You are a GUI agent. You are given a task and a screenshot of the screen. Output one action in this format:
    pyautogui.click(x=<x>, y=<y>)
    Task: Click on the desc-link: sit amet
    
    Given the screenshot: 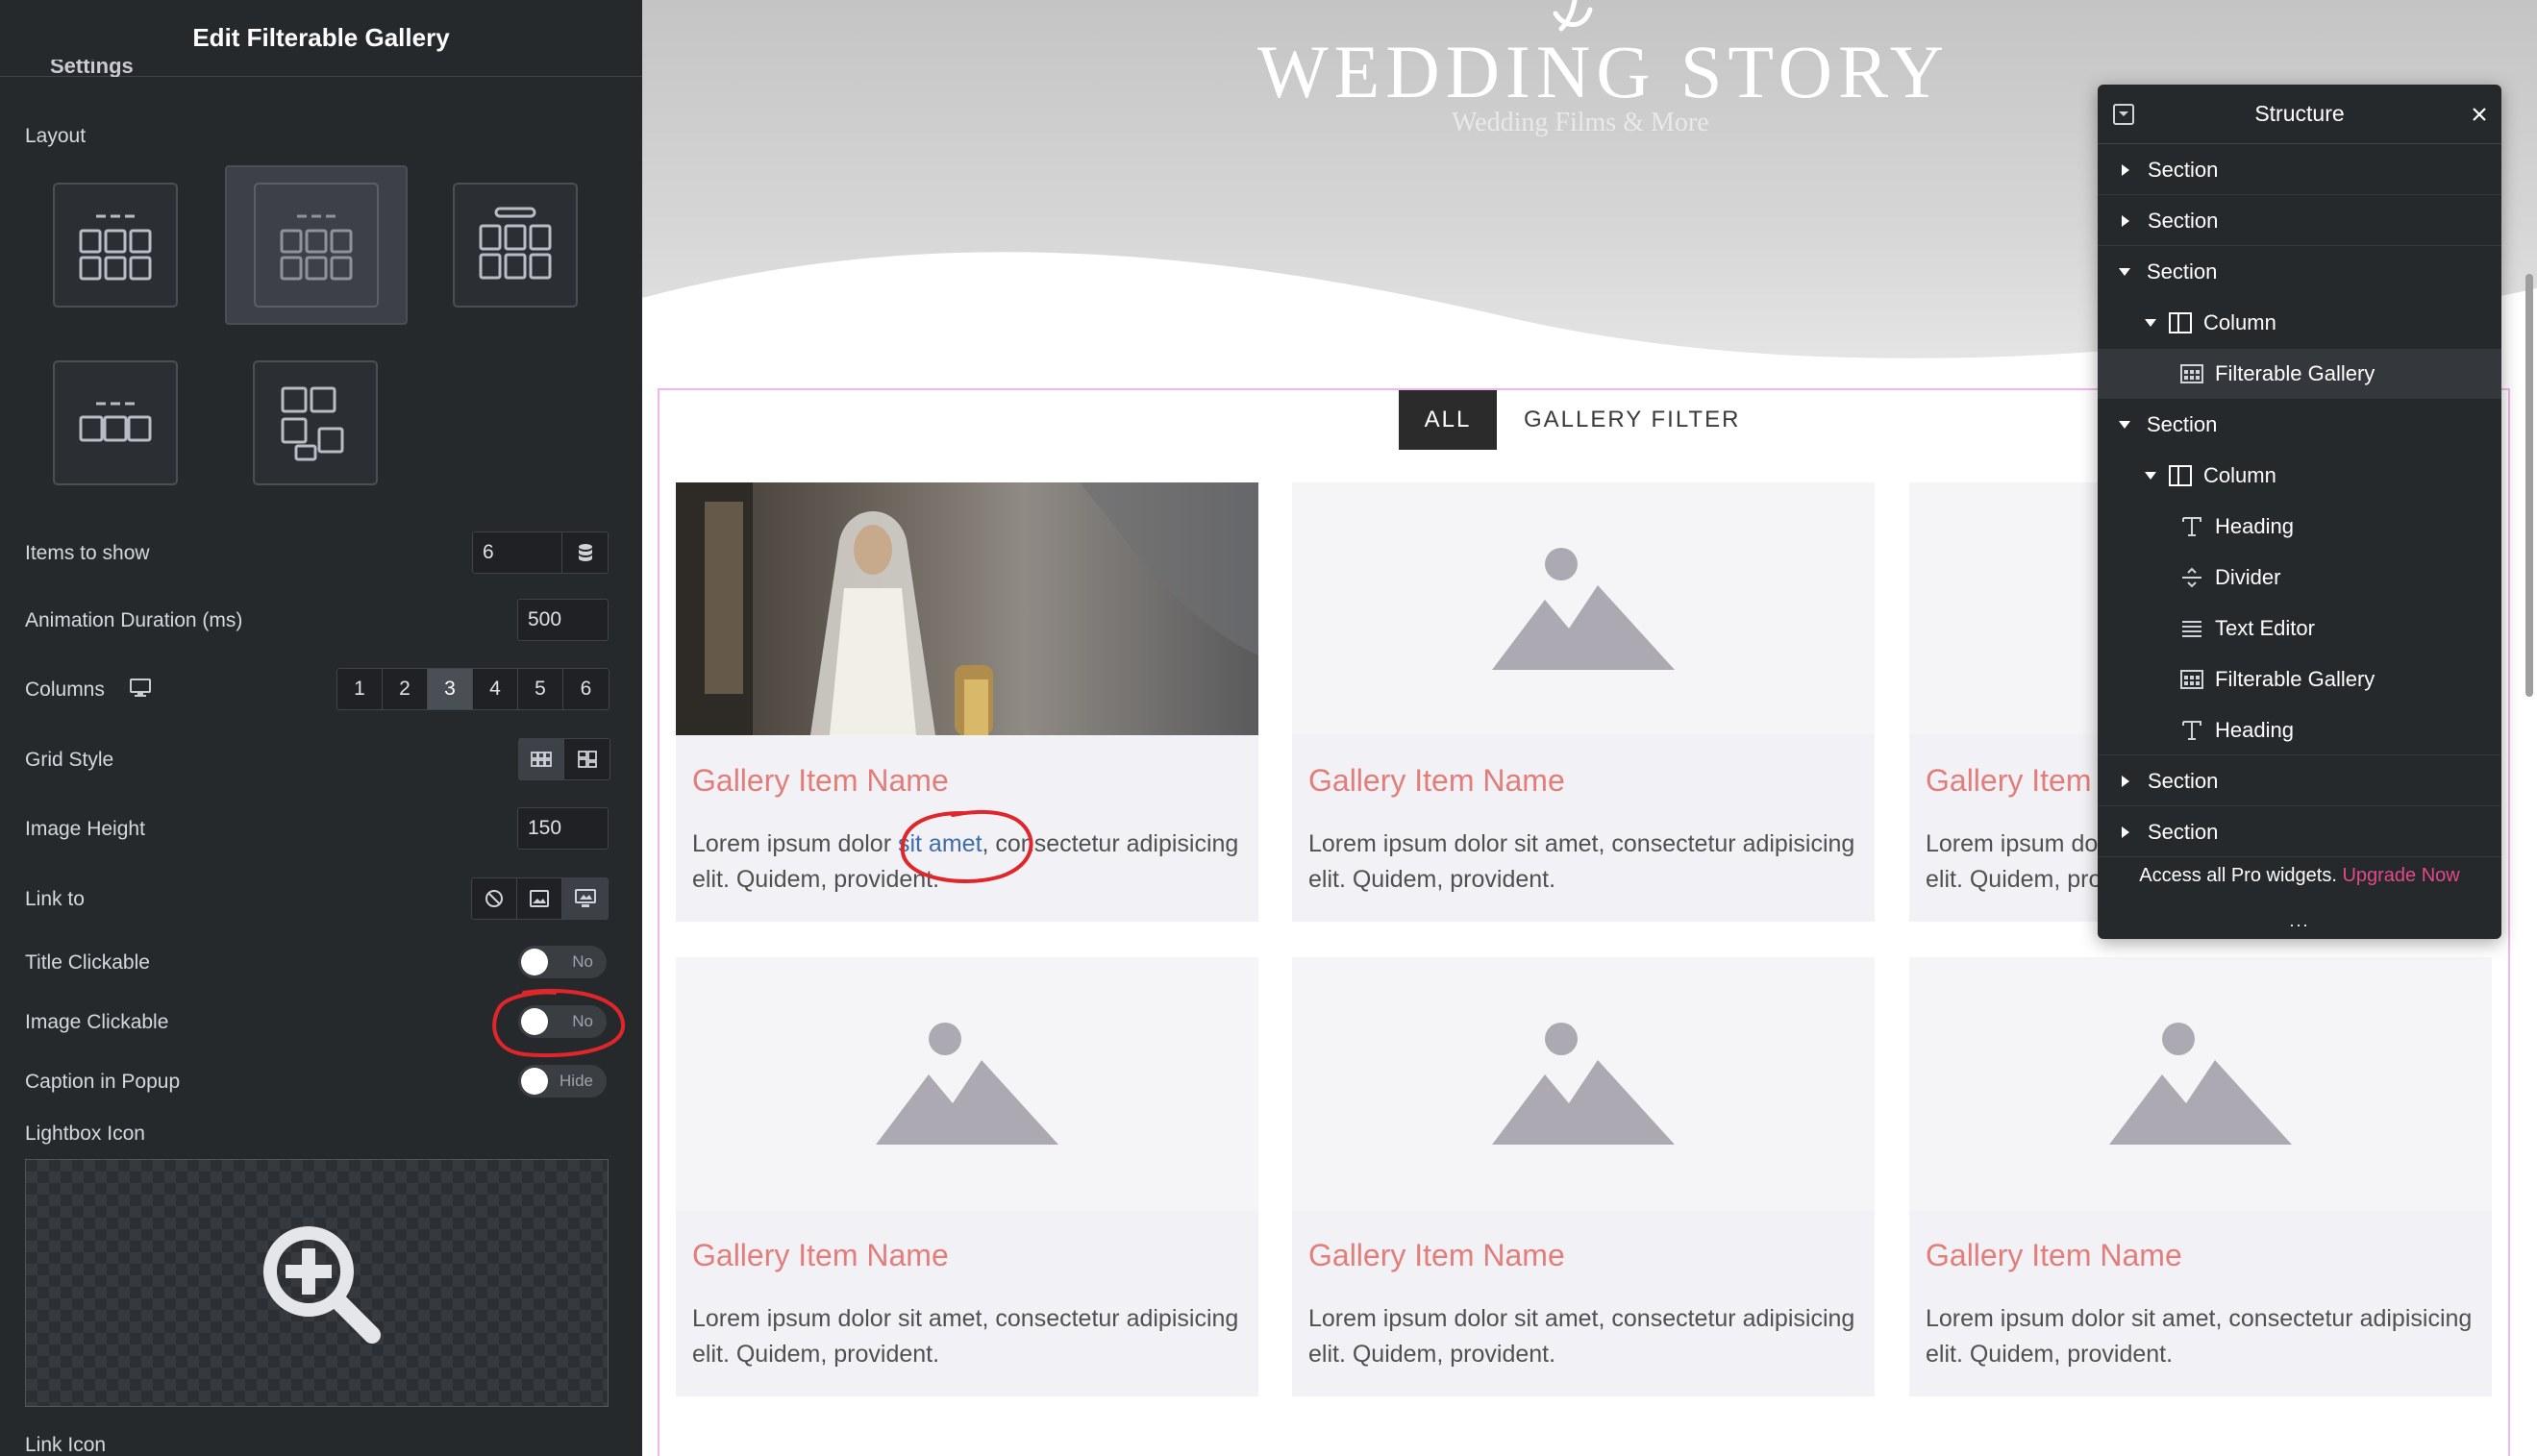 What is the action you would take?
    pyautogui.click(x=940, y=844)
    